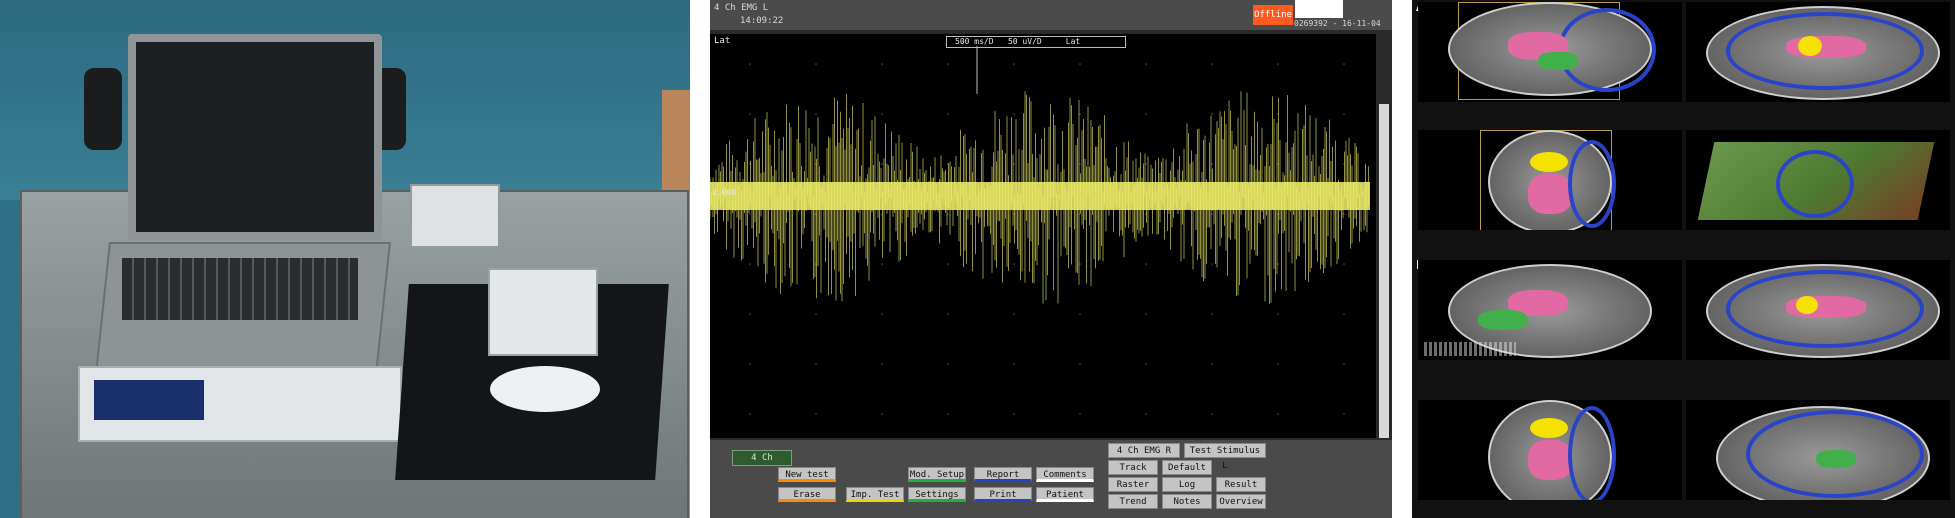  Describe the element at coordinates (543, 312) in the screenshot. I see `headbox` at that location.